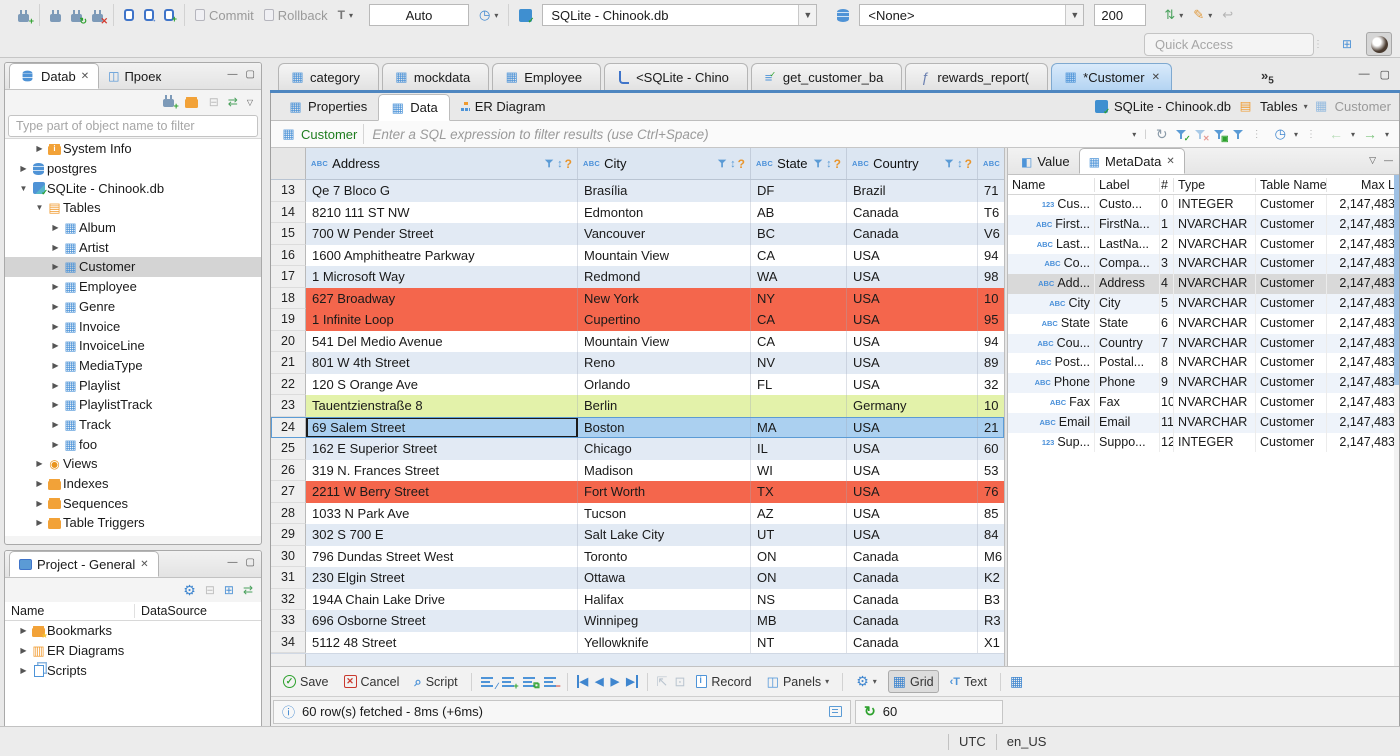 Image resolution: width=1400 pixels, height=756 pixels. Describe the element at coordinates (1388, 160) in the screenshot. I see `minimize-icon: —` at that location.